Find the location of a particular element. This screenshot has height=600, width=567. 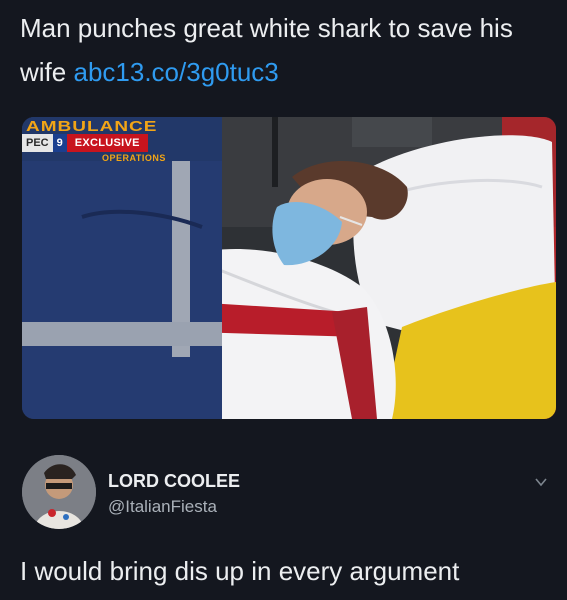

channel-logo: 9 is located at coordinates (59, 143).